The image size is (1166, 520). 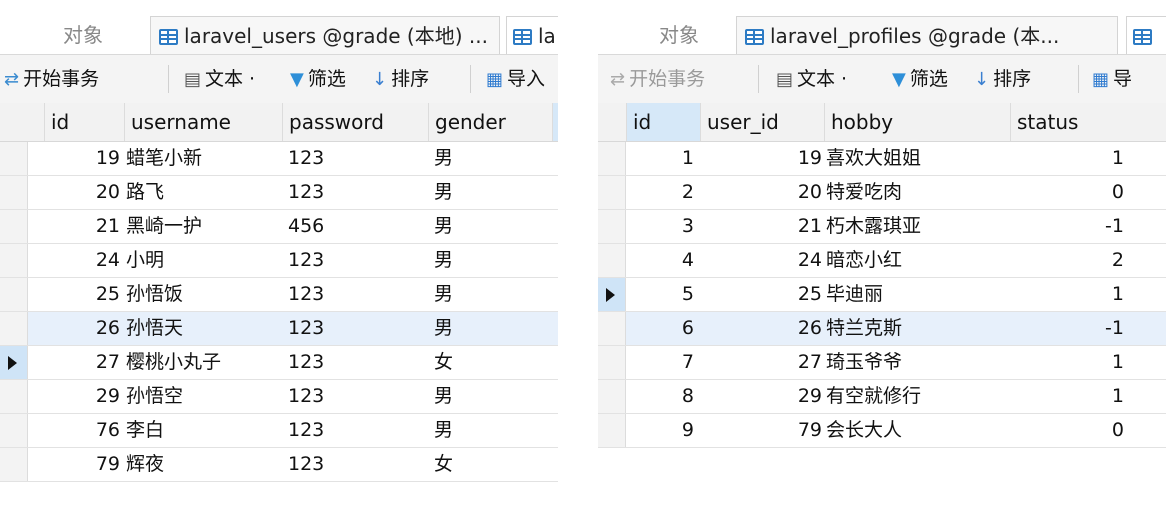 I want to click on cell-username: 黑崎一护, so click(x=203, y=226).